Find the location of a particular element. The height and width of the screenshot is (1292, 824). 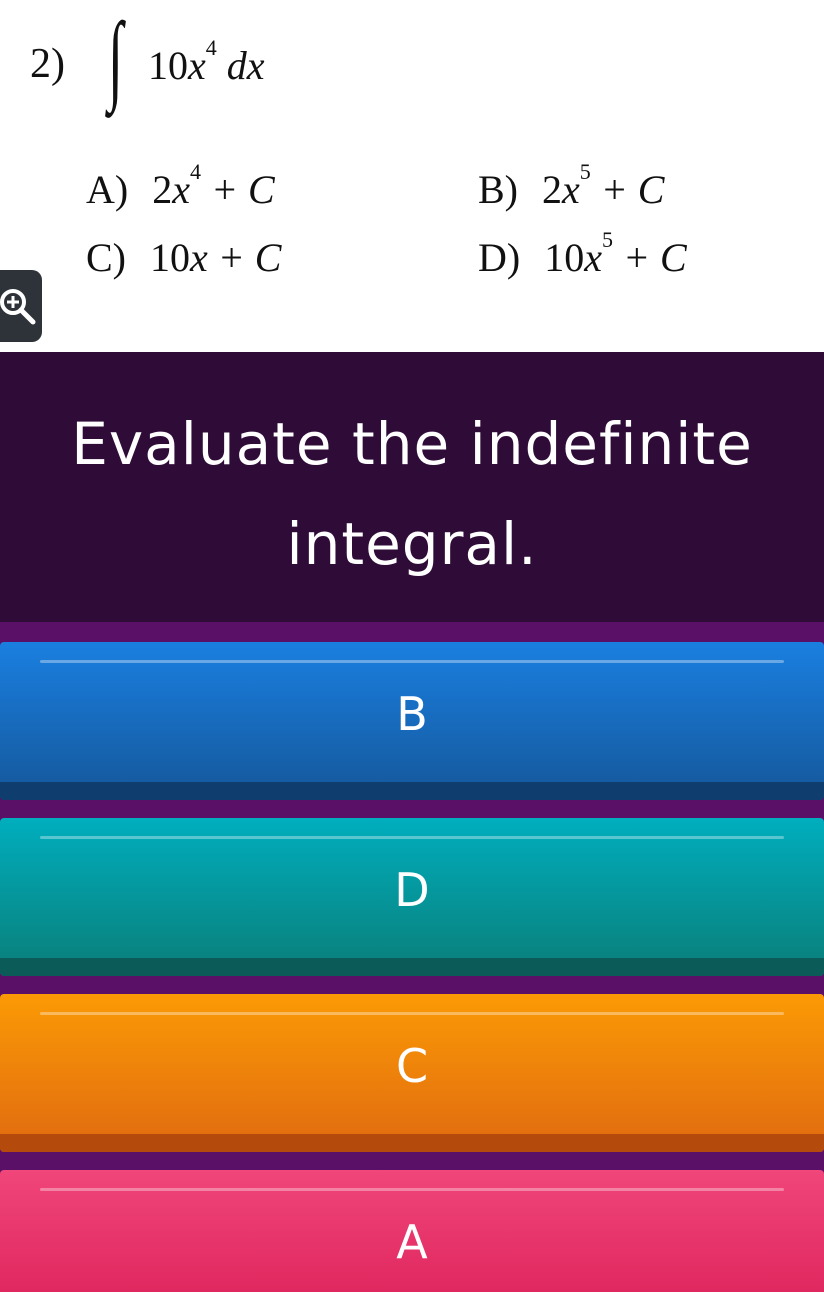

question-number: 2) is located at coordinates (47, 64).